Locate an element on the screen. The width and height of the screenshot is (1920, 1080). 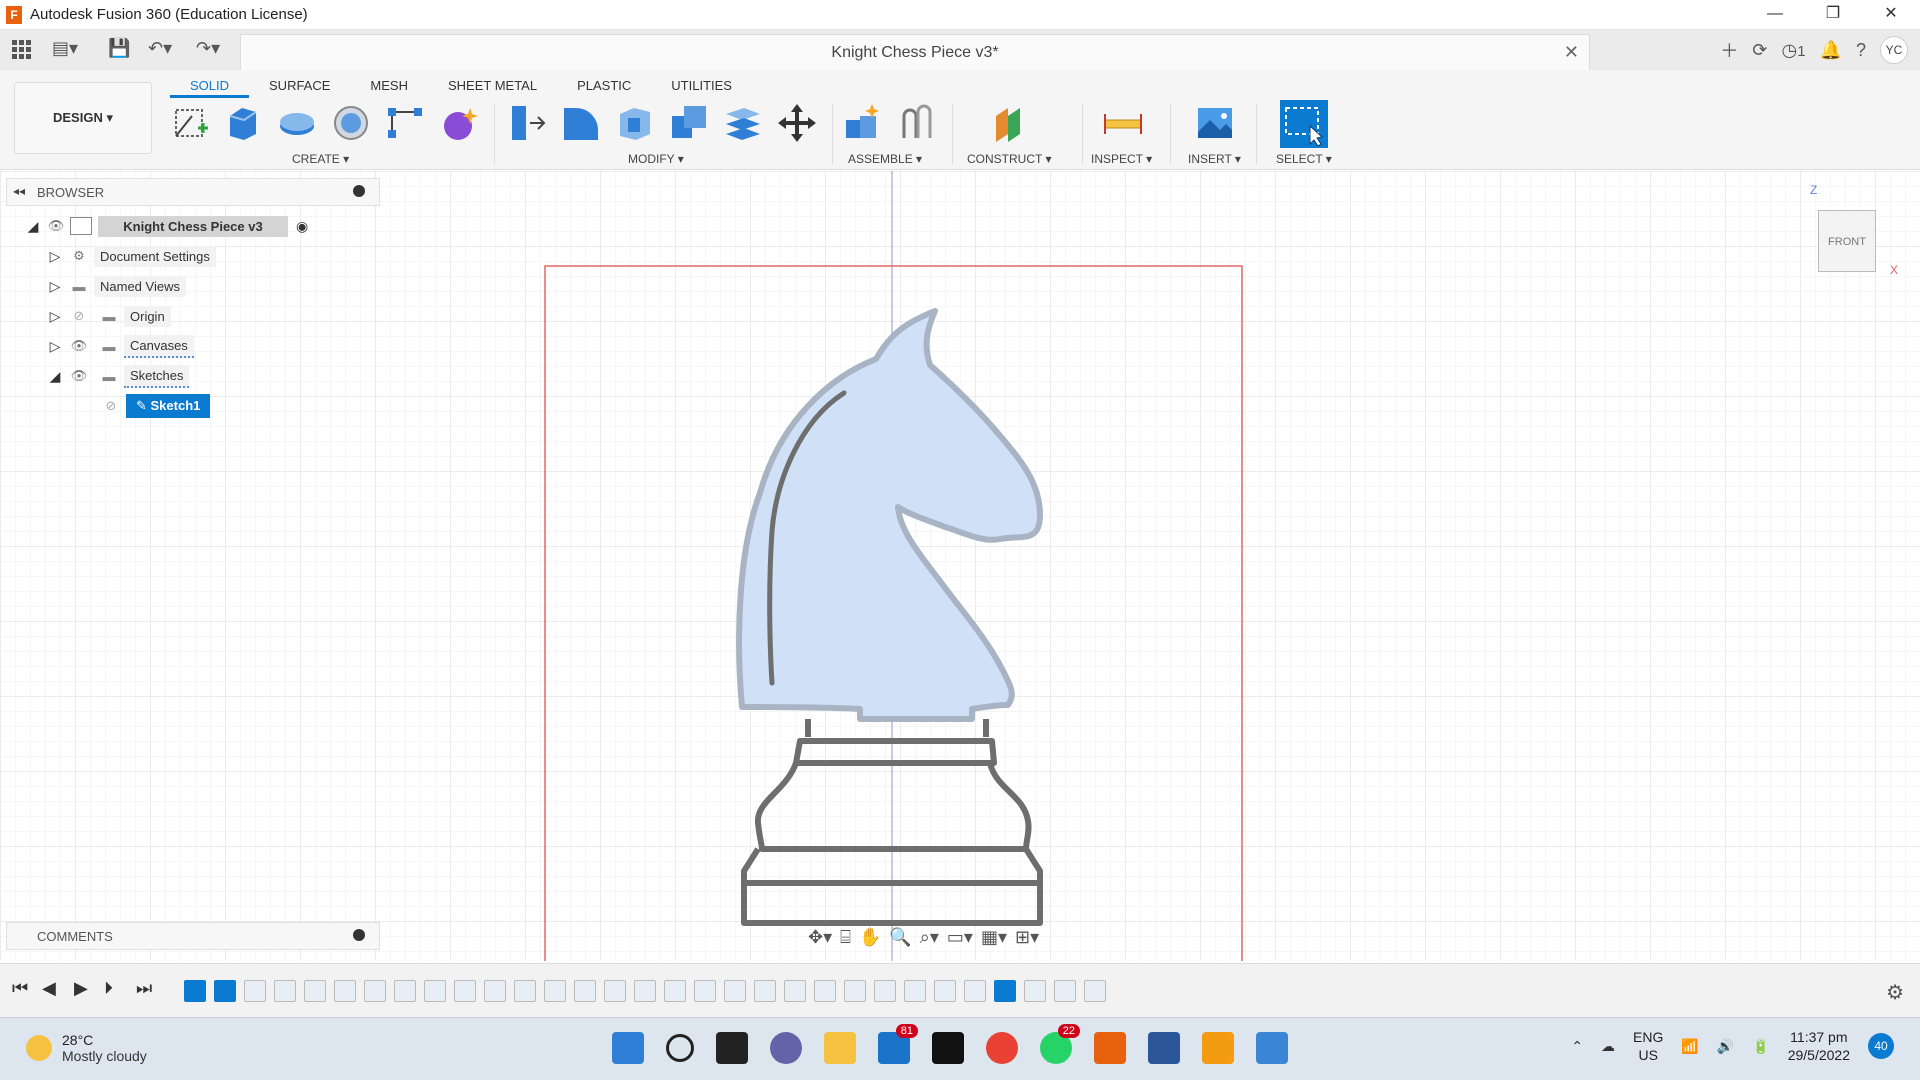
assemble-group-label: ASSEMBLE ▾ is located at coordinates (885, 159).